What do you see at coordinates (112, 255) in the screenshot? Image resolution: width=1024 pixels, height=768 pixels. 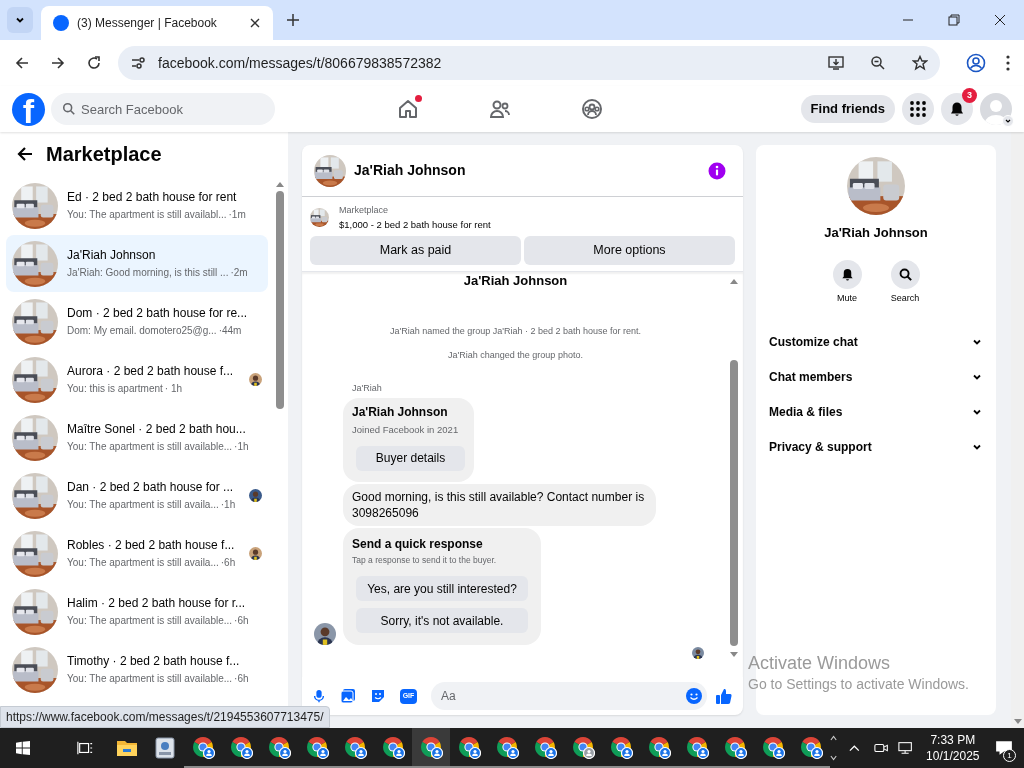 I see `conversation-title: Ja'Riah Johnson` at bounding box center [112, 255].